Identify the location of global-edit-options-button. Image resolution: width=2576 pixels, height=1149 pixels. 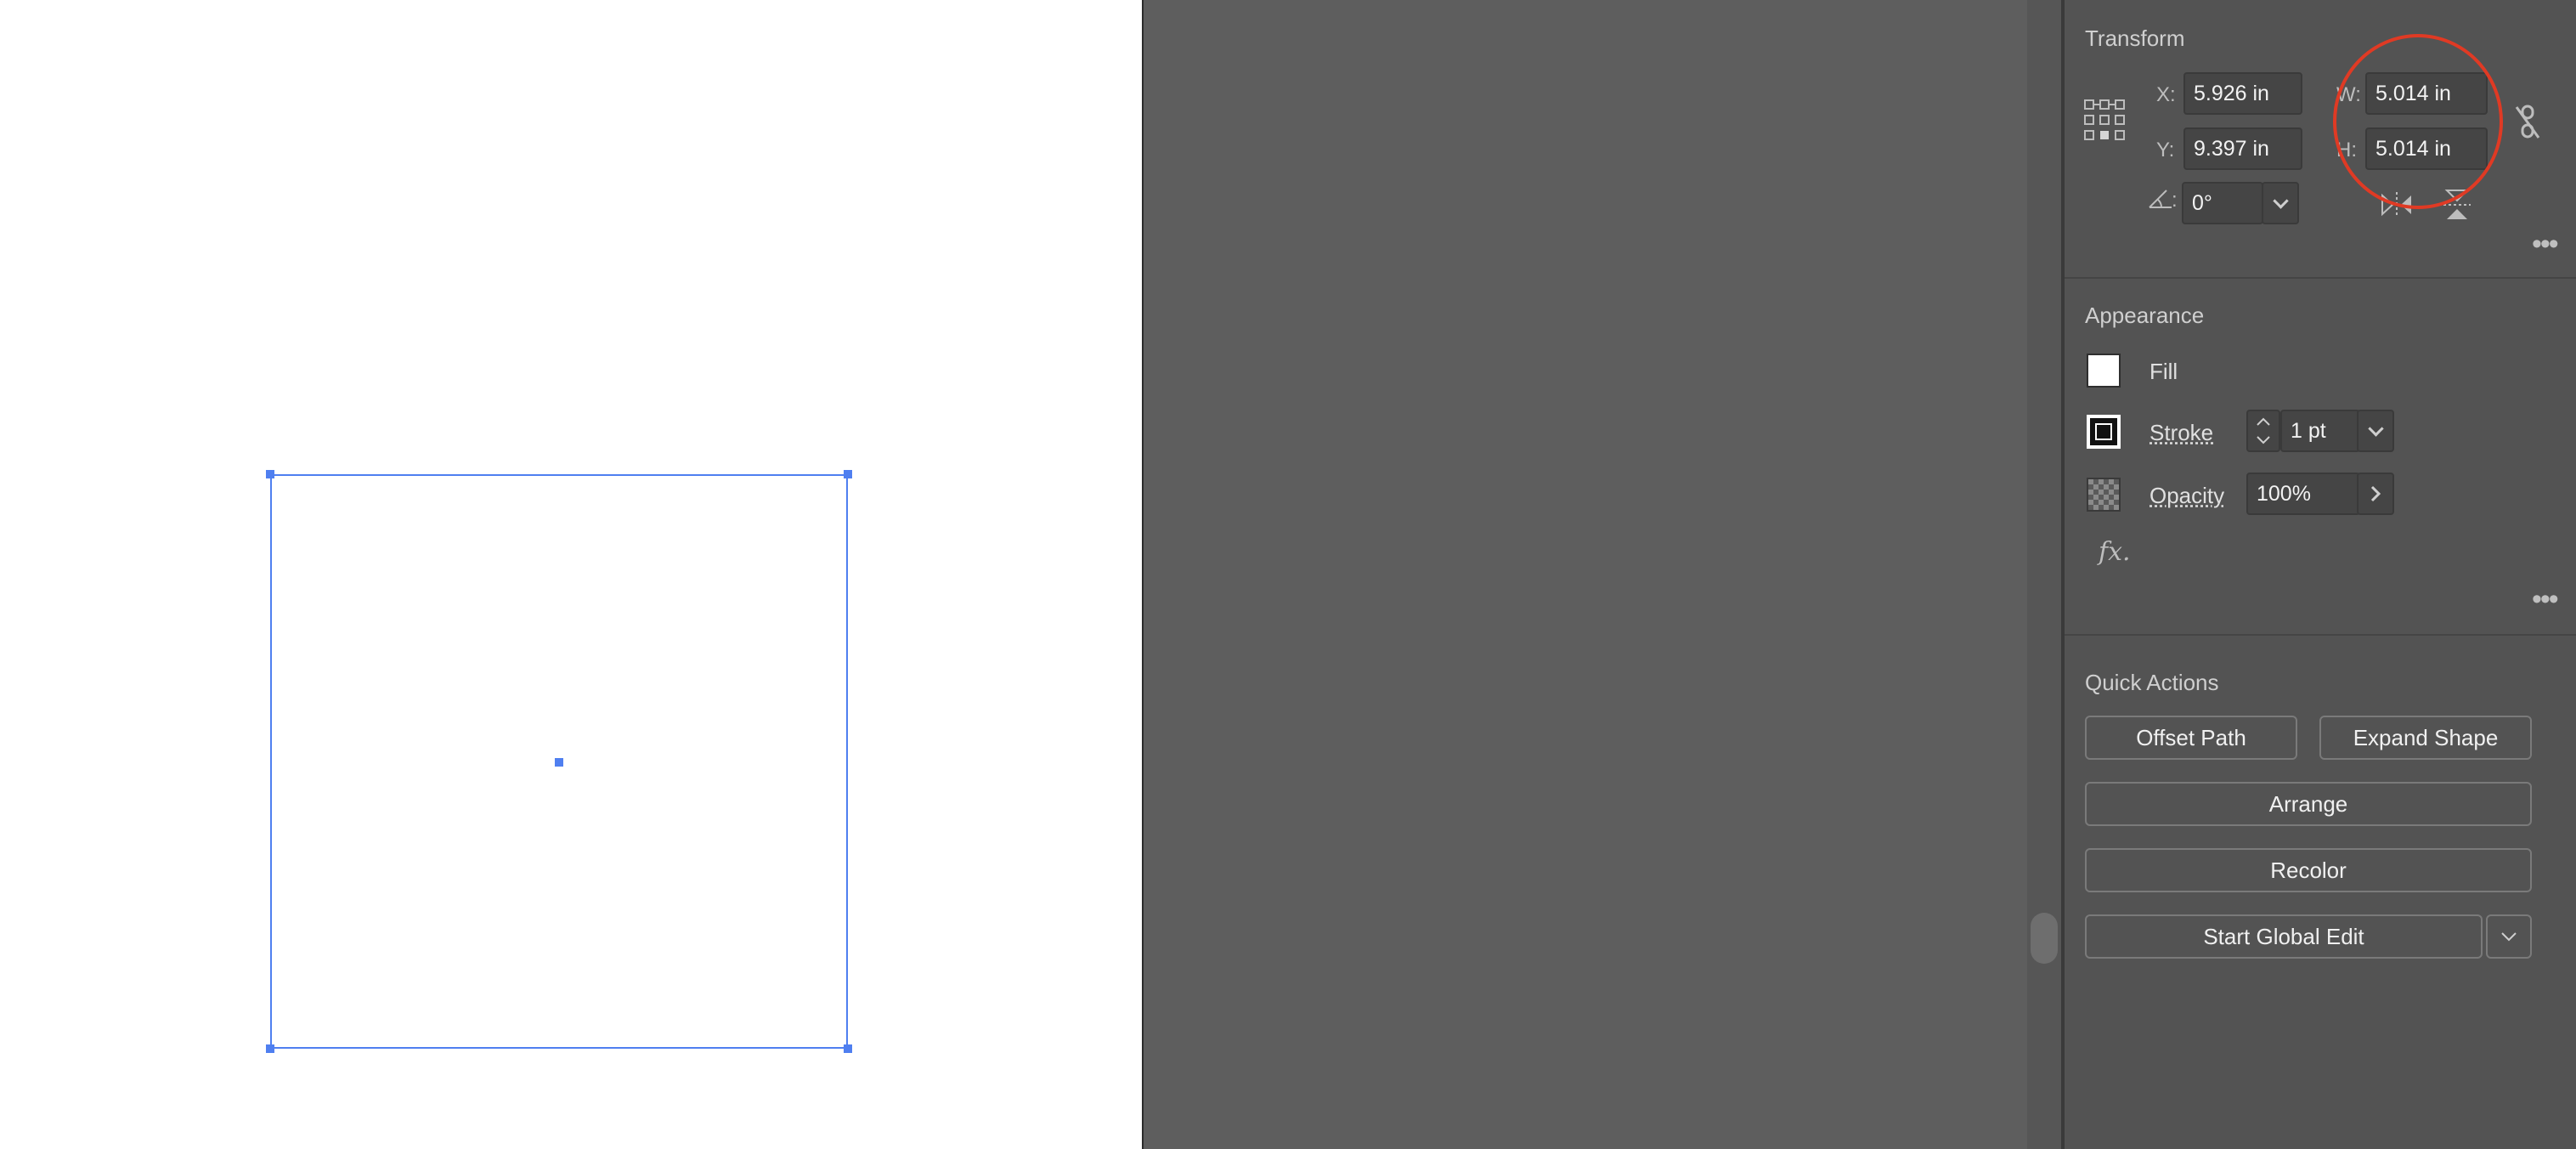
(2509, 937).